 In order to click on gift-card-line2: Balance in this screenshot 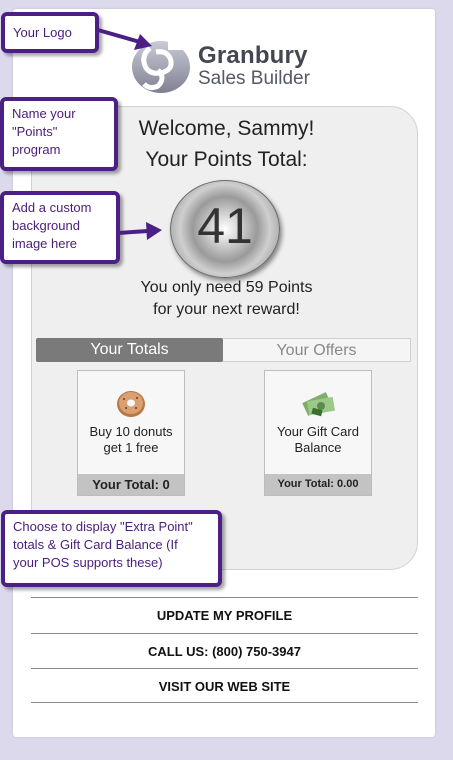, I will do `click(318, 447)`.